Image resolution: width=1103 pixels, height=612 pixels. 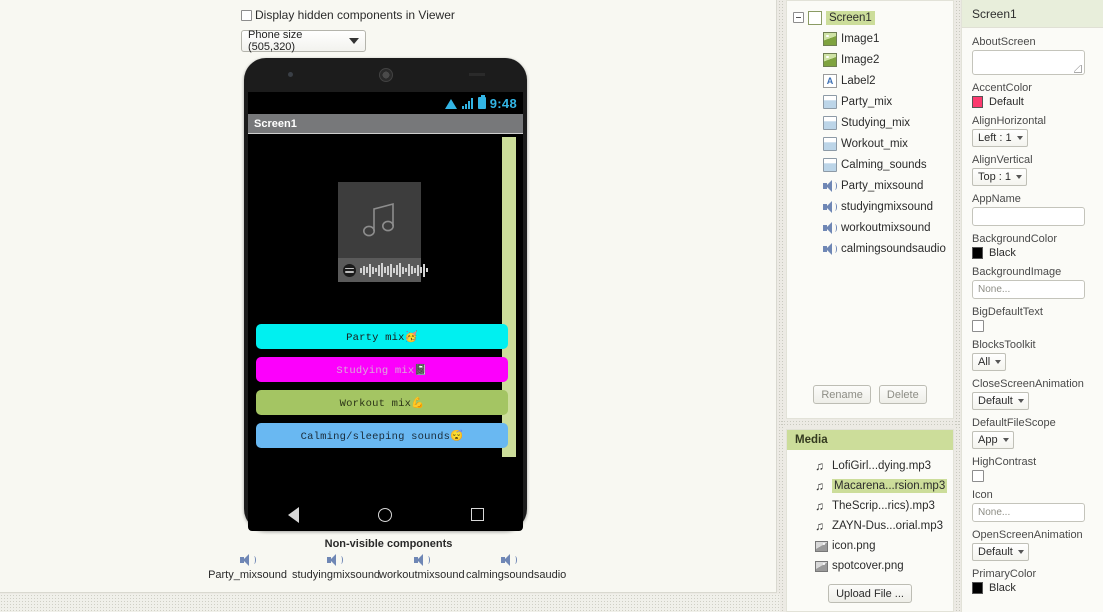 What do you see at coordinates (870, 466) in the screenshot?
I see `media-item: ♫ LofiGirl...dying.mp3` at bounding box center [870, 466].